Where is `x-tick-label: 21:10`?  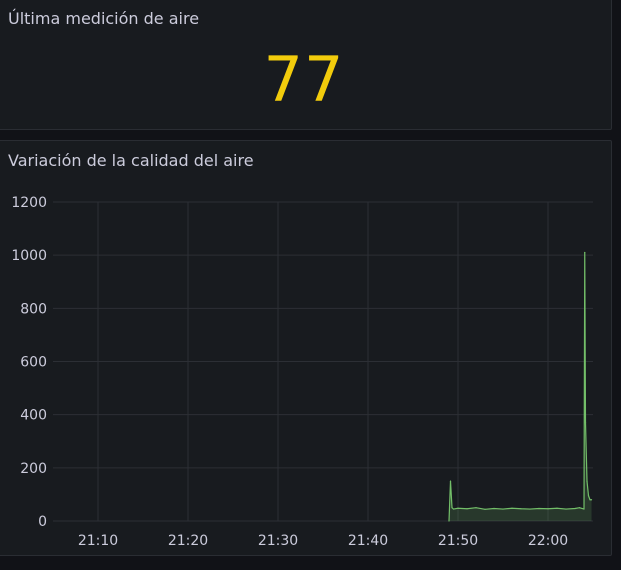 x-tick-label: 21:10 is located at coordinates (98, 541).